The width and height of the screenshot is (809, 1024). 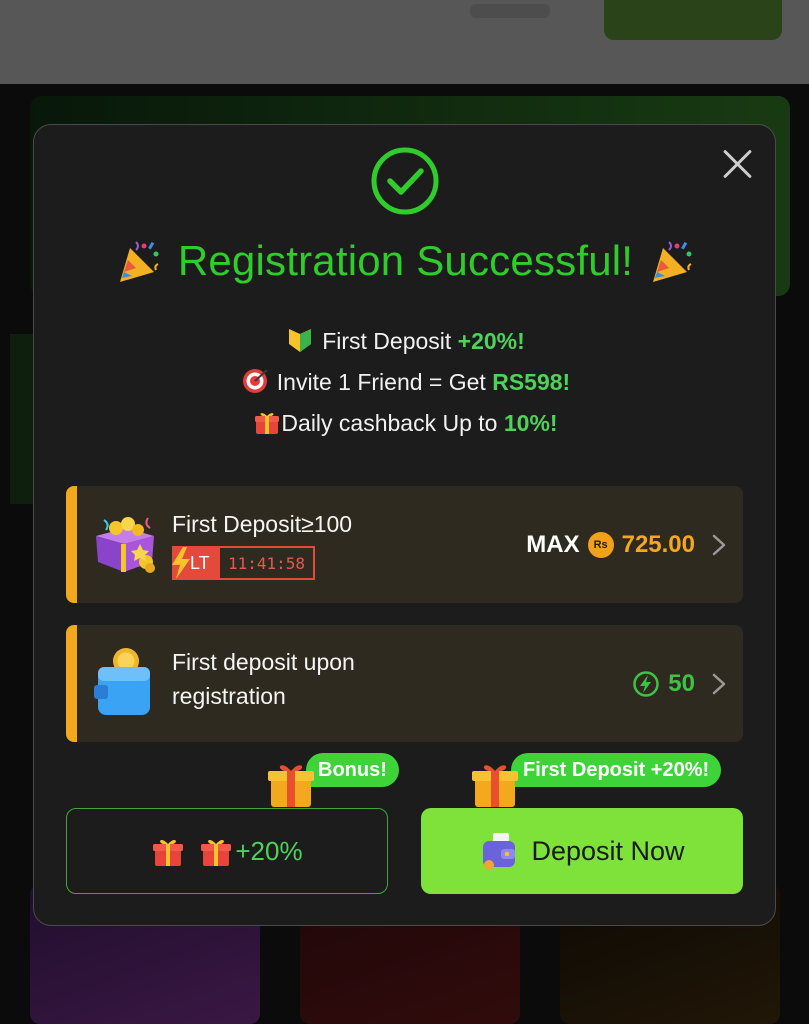 I want to click on promo-suffix: !, so click(x=521, y=341).